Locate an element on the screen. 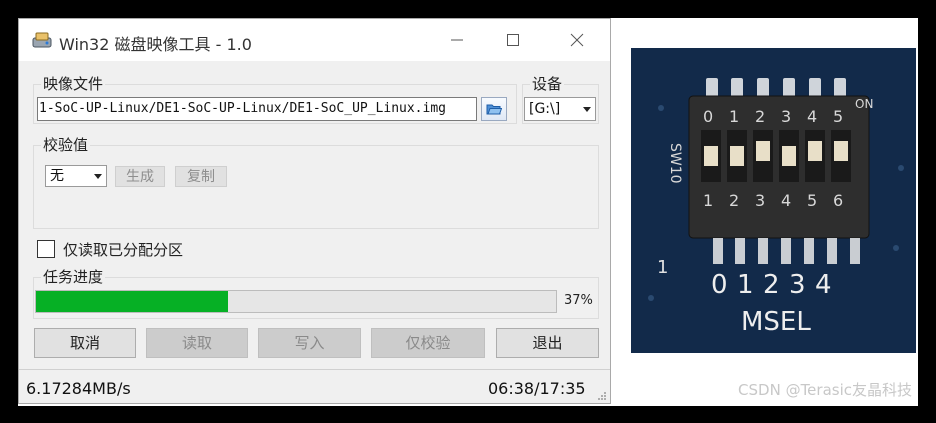 This screenshot has width=936, height=423. folder-open-icon is located at coordinates (494, 109).